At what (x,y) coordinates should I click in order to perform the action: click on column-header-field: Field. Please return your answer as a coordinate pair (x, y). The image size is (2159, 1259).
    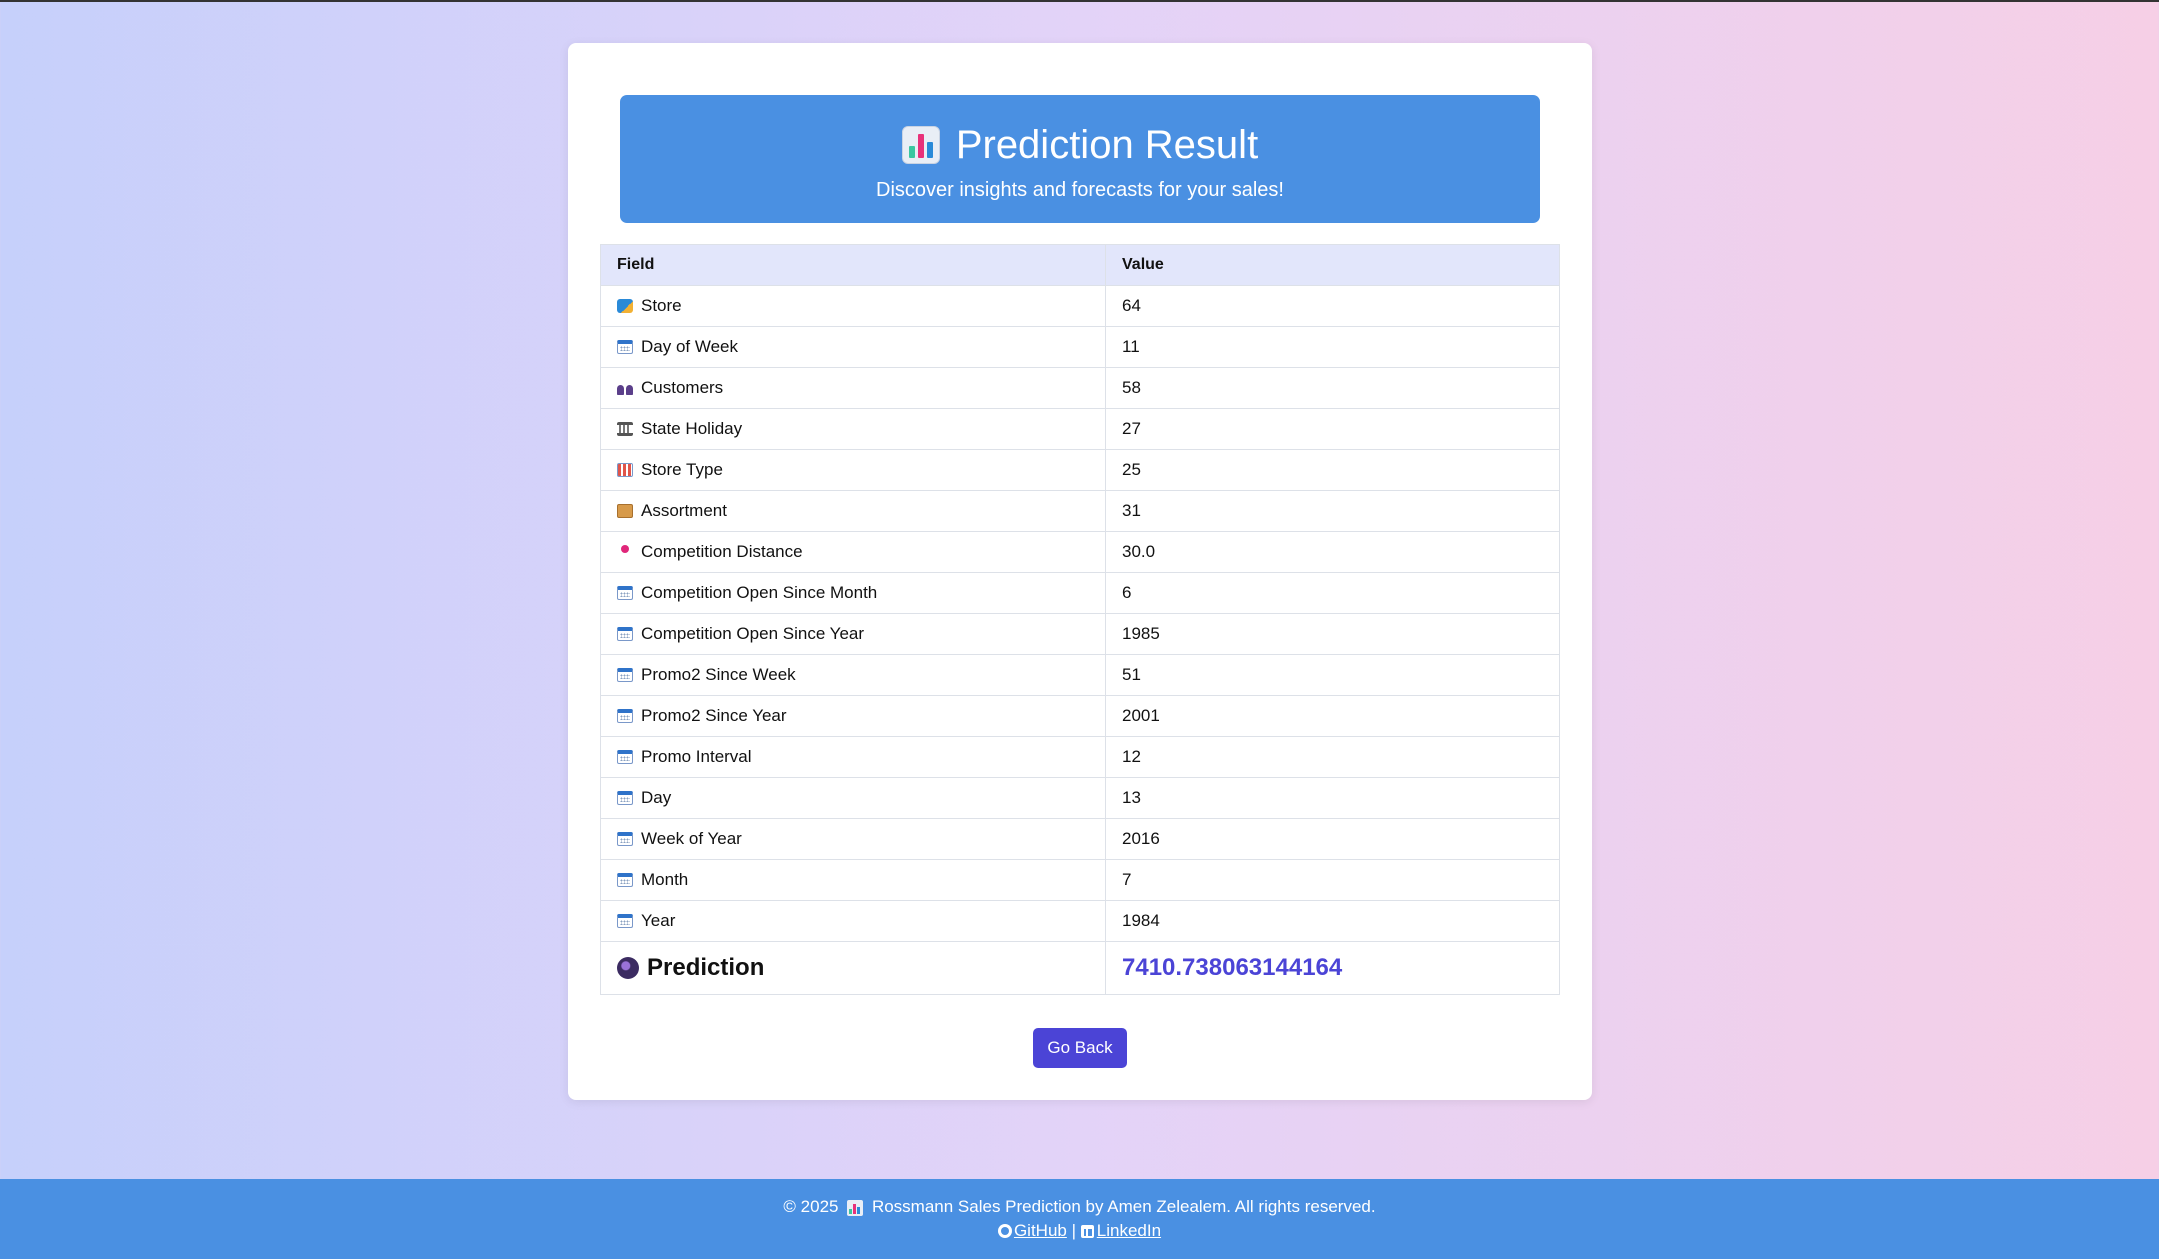
    Looking at the image, I should click on (853, 265).